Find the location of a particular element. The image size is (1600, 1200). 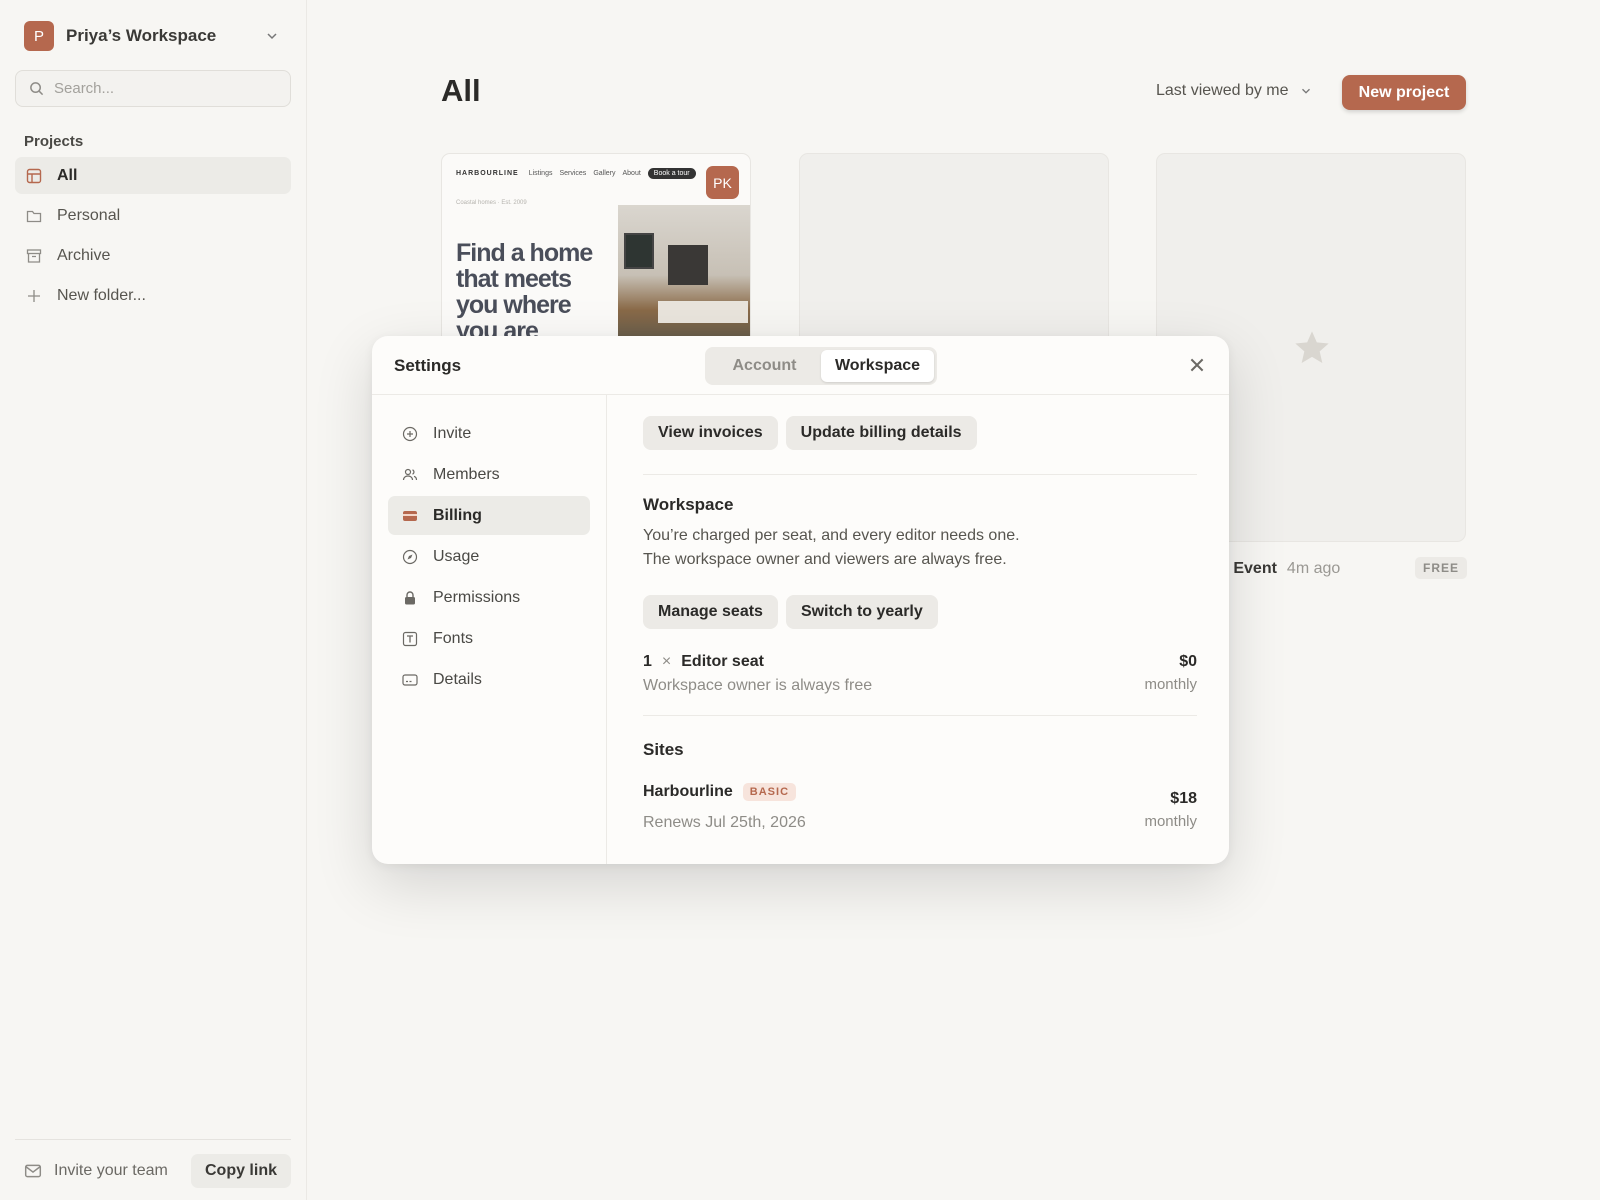

seat-quantity: 1 is located at coordinates (647, 661).